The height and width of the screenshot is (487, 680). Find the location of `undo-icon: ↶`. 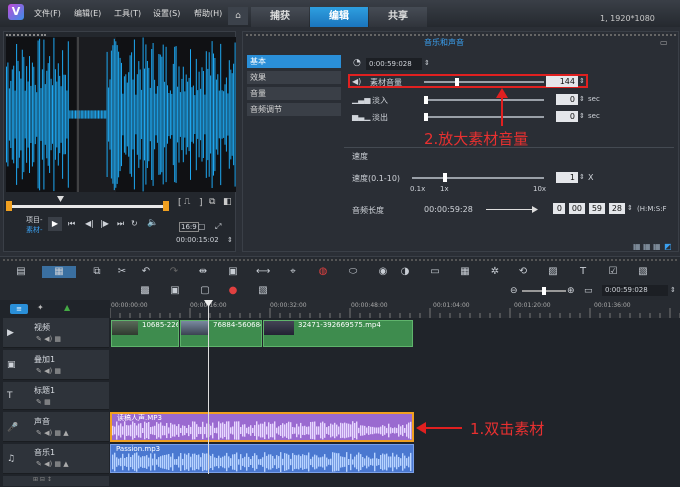

undo-icon: ↶ is located at coordinates (146, 272).